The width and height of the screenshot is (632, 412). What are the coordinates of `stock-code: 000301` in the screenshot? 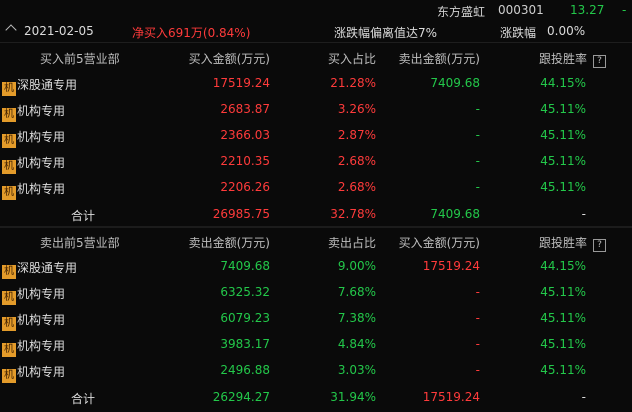 It's located at (521, 10).